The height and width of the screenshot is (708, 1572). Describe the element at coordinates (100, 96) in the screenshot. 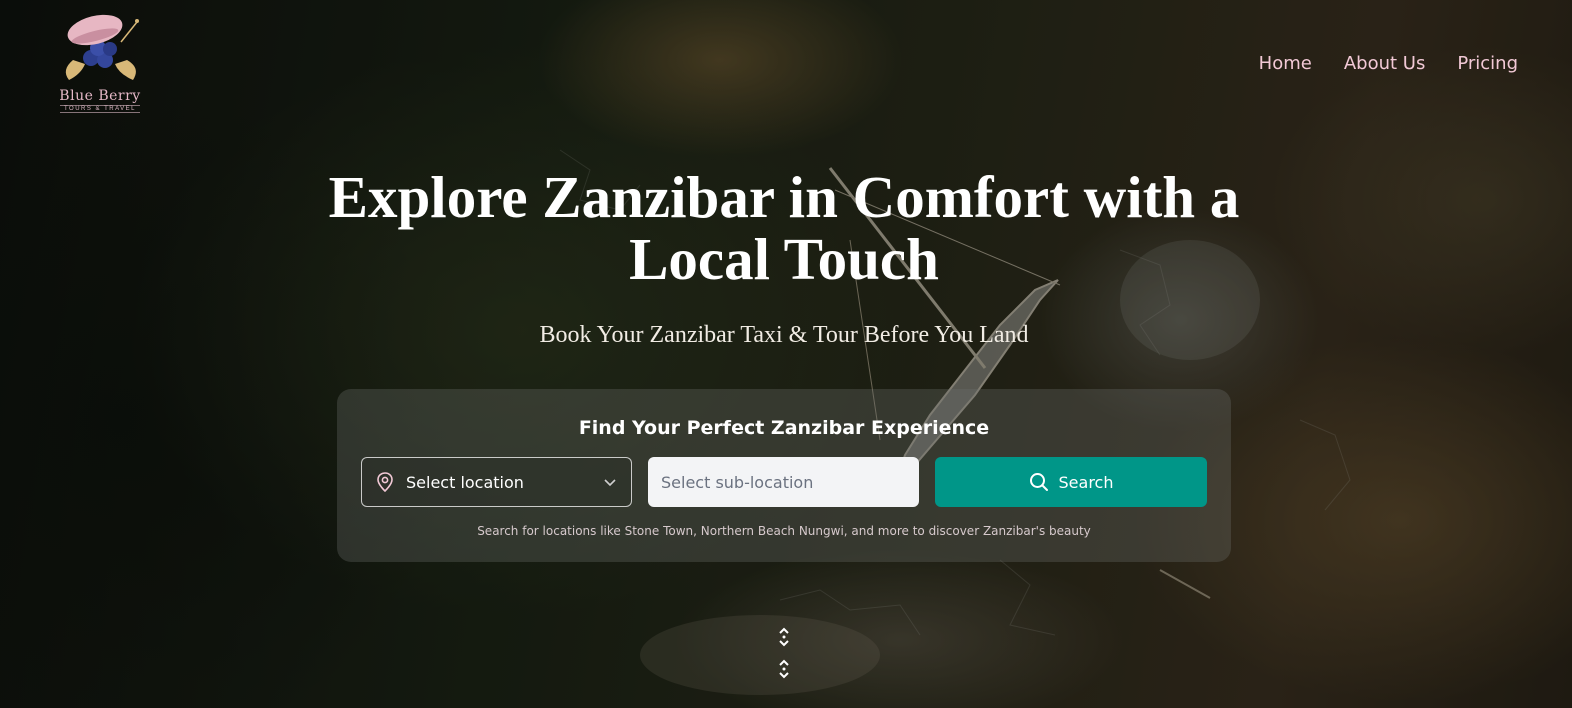

I see `brand-name: Blue Berry` at that location.